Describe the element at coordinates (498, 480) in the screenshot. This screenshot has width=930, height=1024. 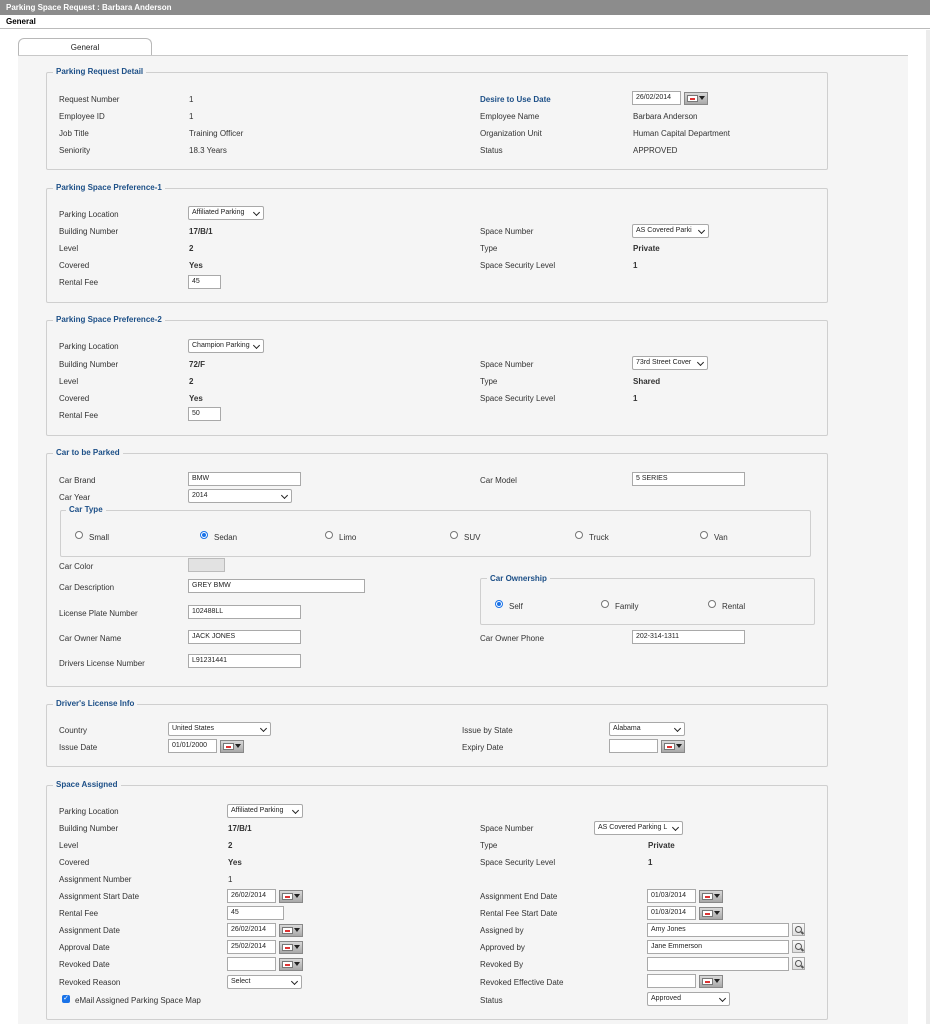
I see `car-model-label: Car Model` at that location.